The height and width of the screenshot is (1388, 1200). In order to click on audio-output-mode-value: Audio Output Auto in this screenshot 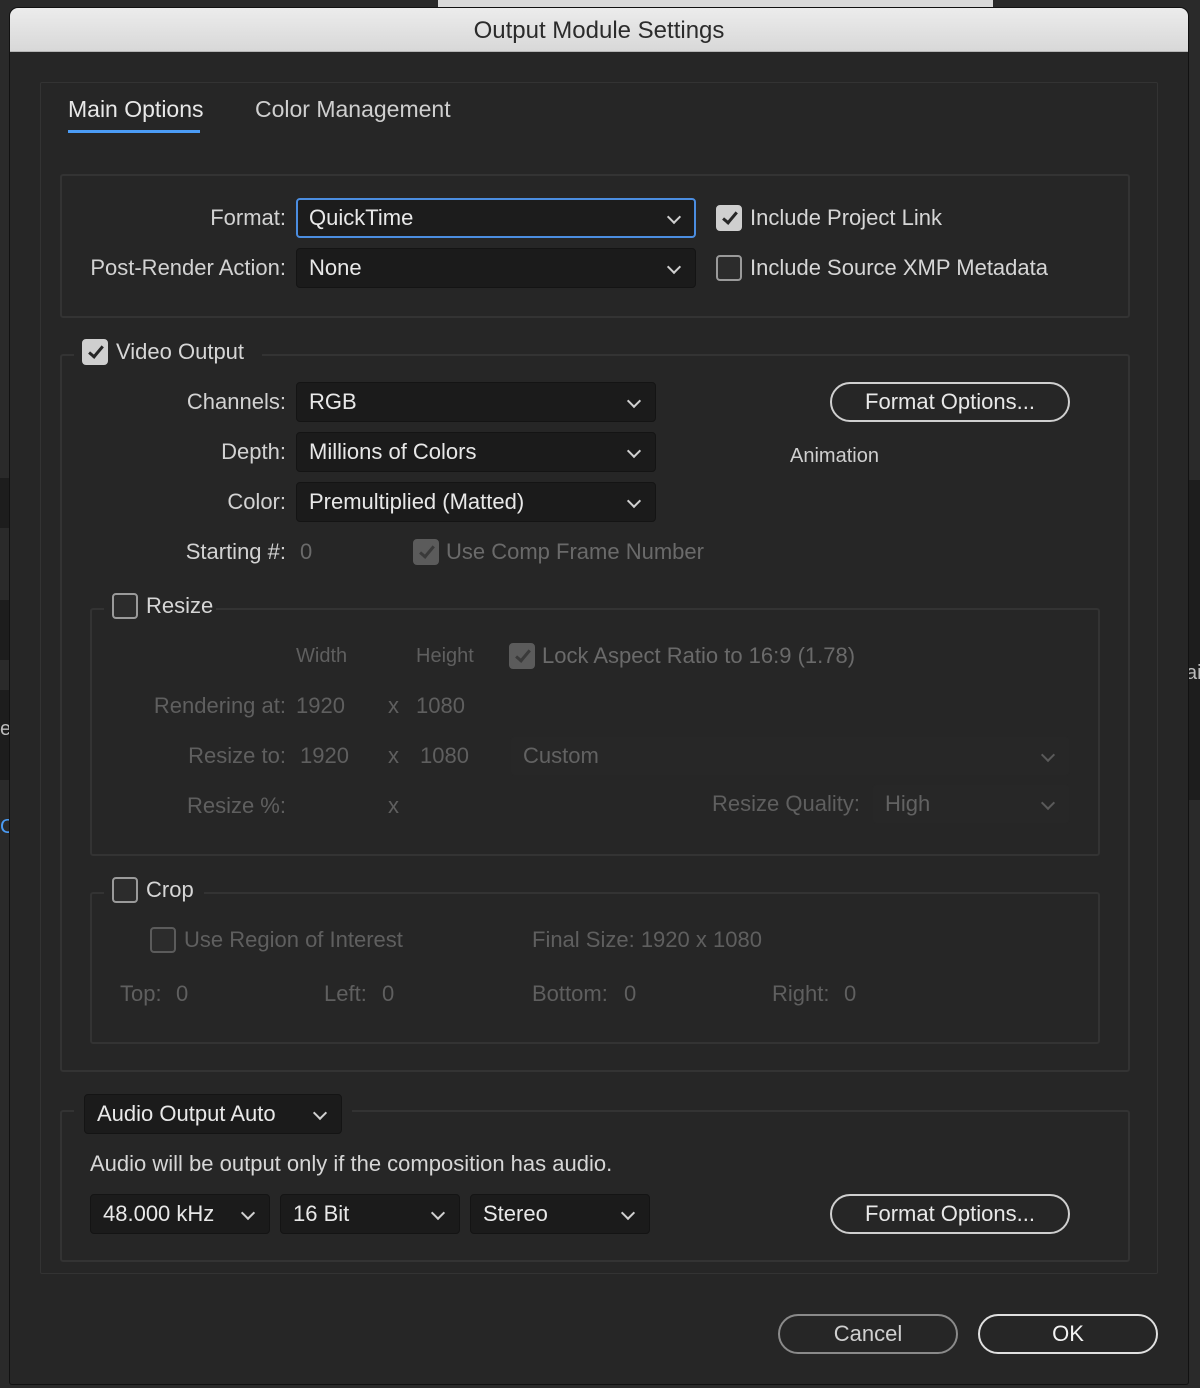, I will do `click(186, 1113)`.